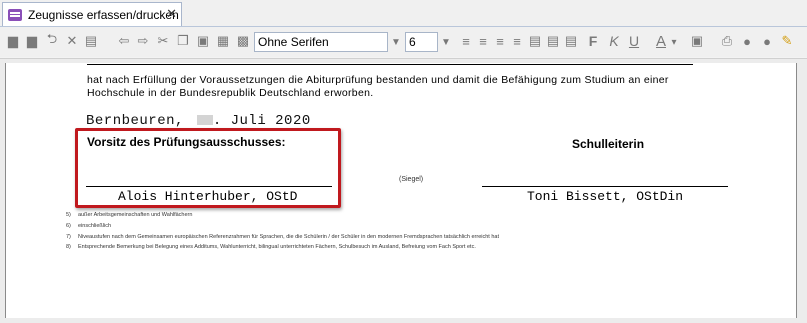  Describe the element at coordinates (634, 41) in the screenshot. I see `underline-button: U` at that location.